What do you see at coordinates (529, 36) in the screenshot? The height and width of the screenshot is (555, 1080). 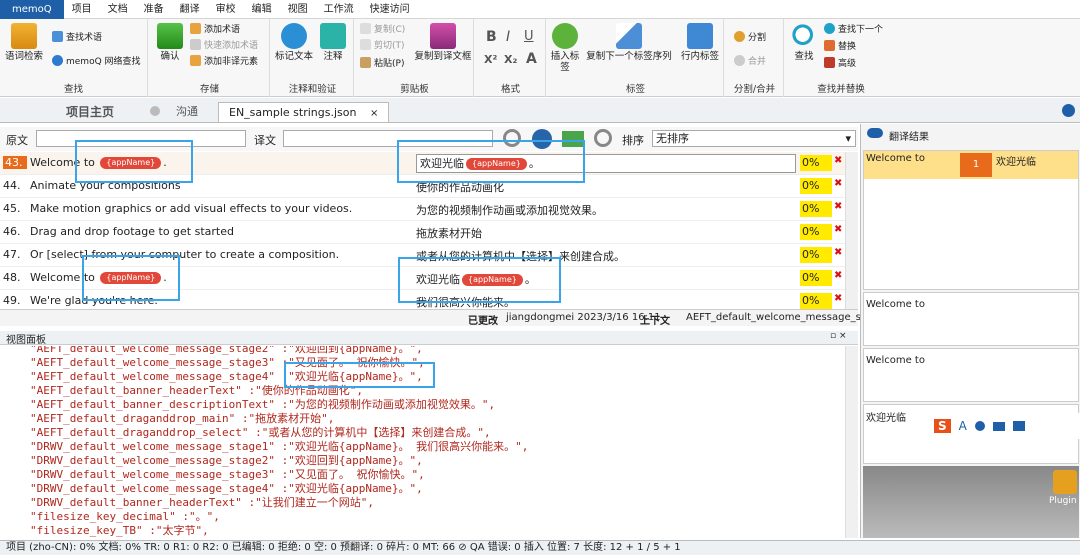 I see `underline-button: U` at bounding box center [529, 36].